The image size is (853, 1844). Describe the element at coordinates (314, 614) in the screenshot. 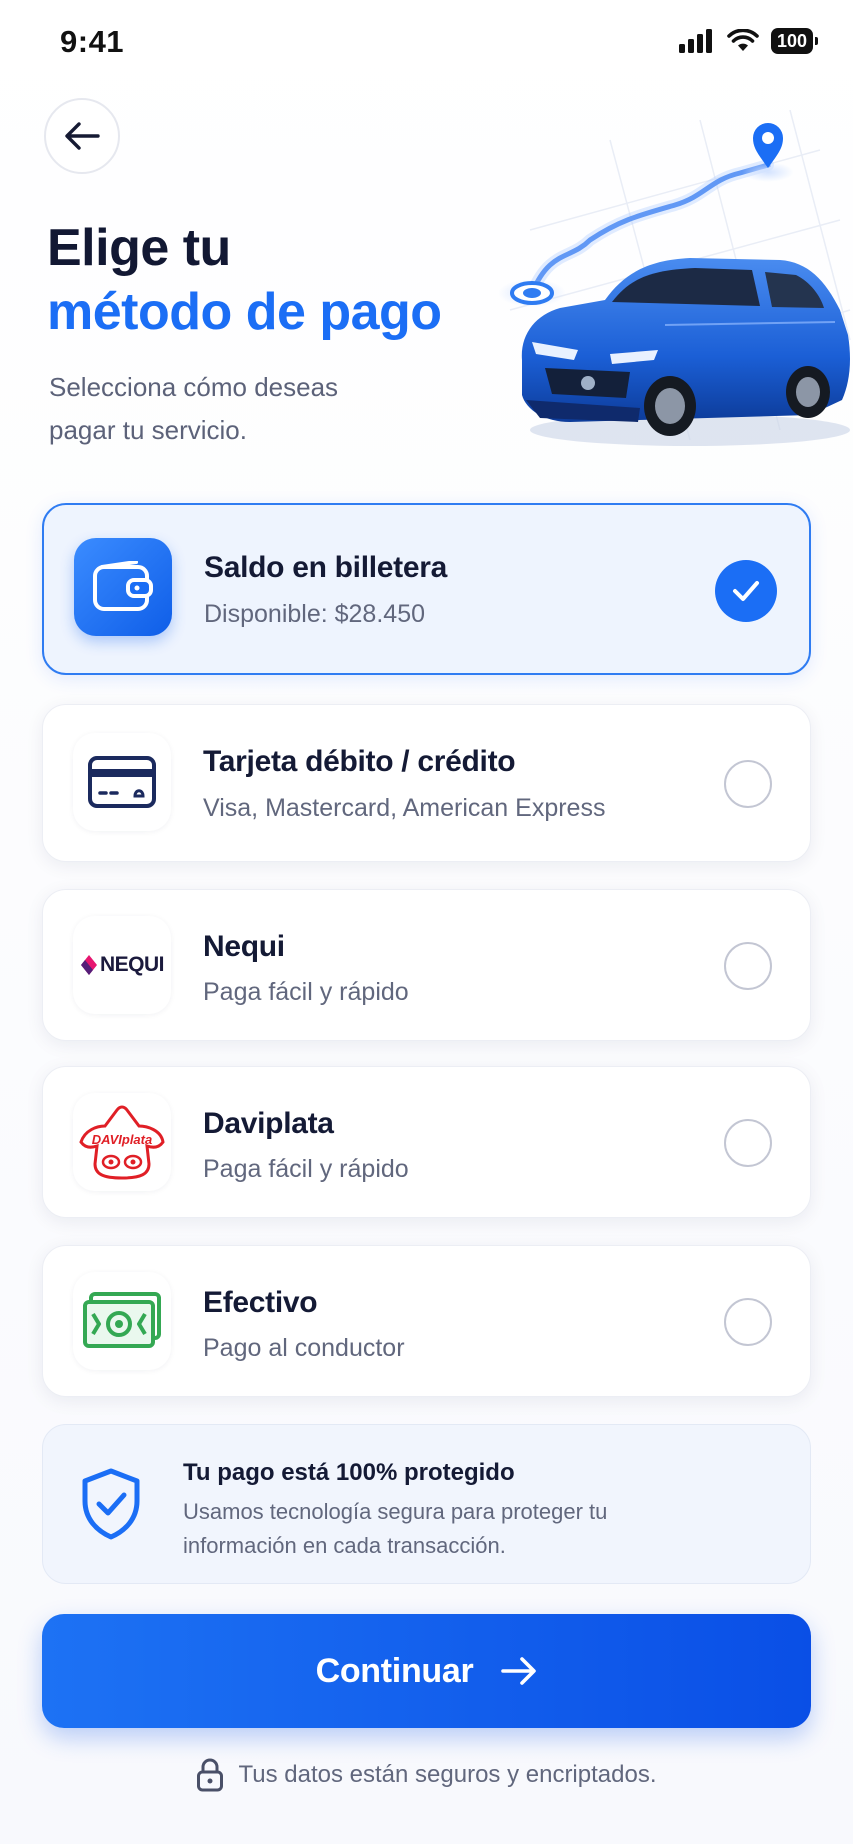

I see `payment-option-description: Disponible: $28.450` at that location.